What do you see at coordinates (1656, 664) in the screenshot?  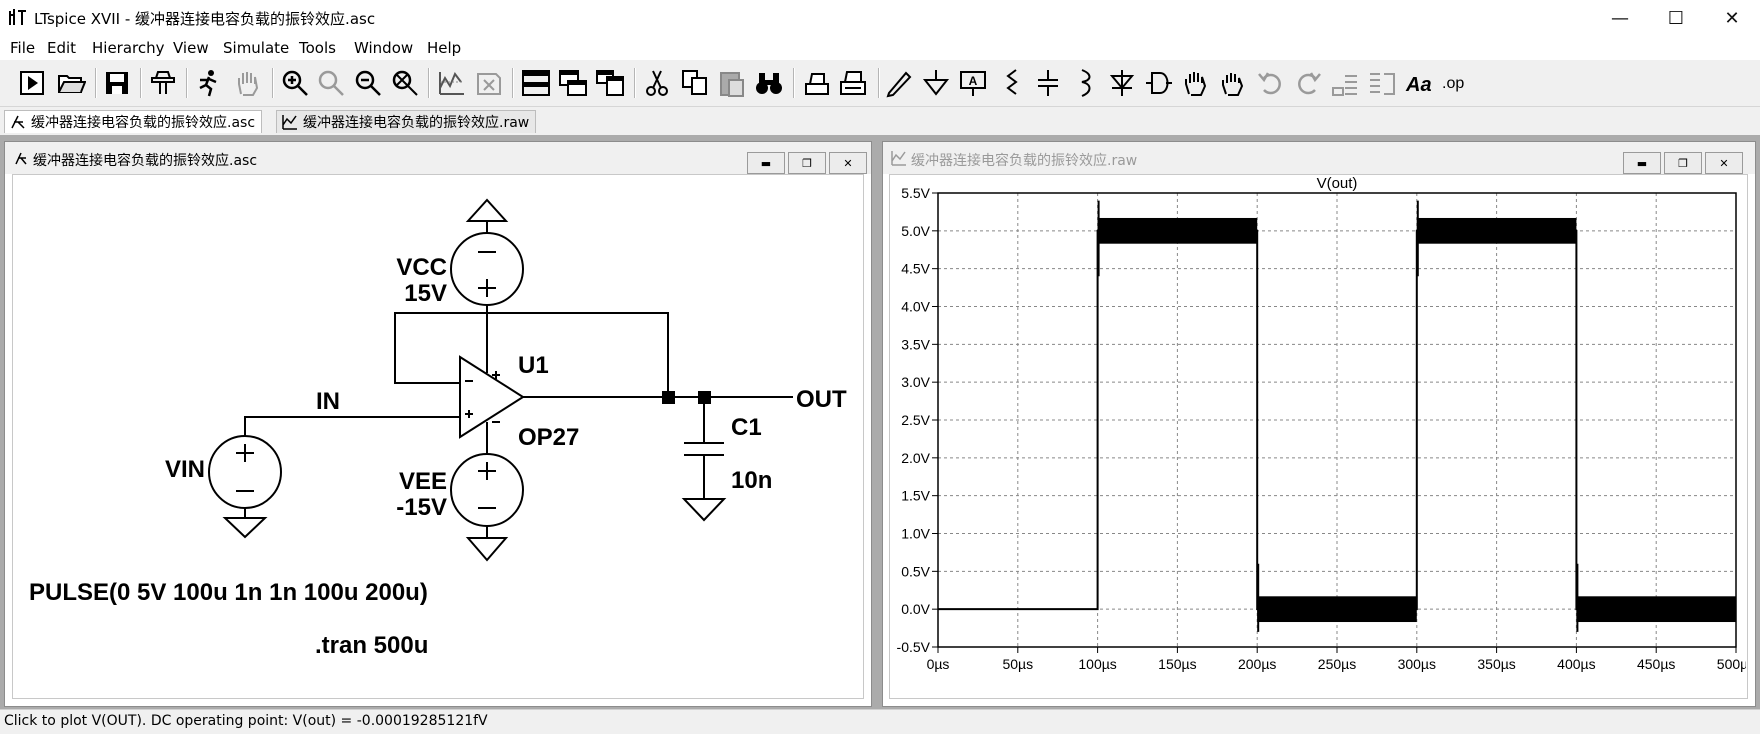 I see `x-tick-label: 450µs` at bounding box center [1656, 664].